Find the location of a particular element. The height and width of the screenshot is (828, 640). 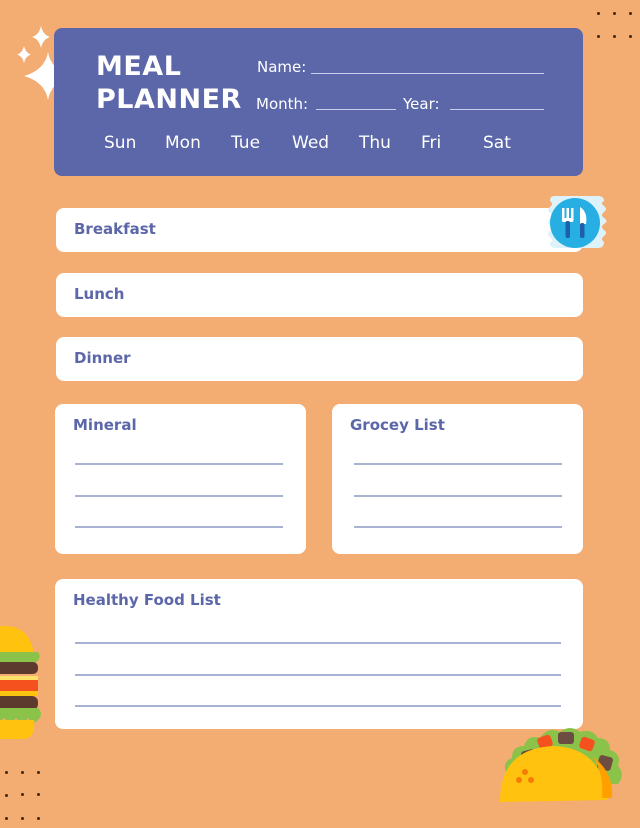

meal-label: Dinner is located at coordinates (102, 358).